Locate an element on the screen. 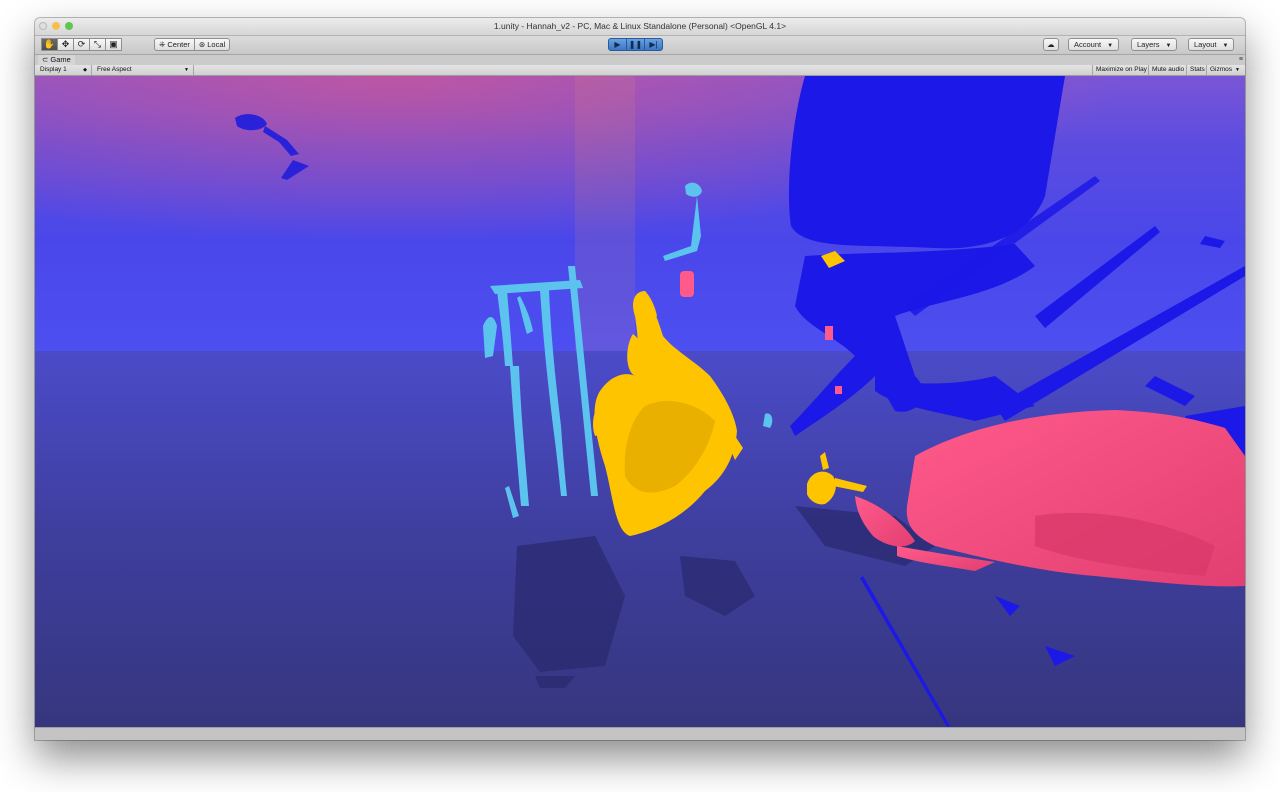 This screenshot has width=1280, height=792. hand-icon: ✋ is located at coordinates (49, 44).